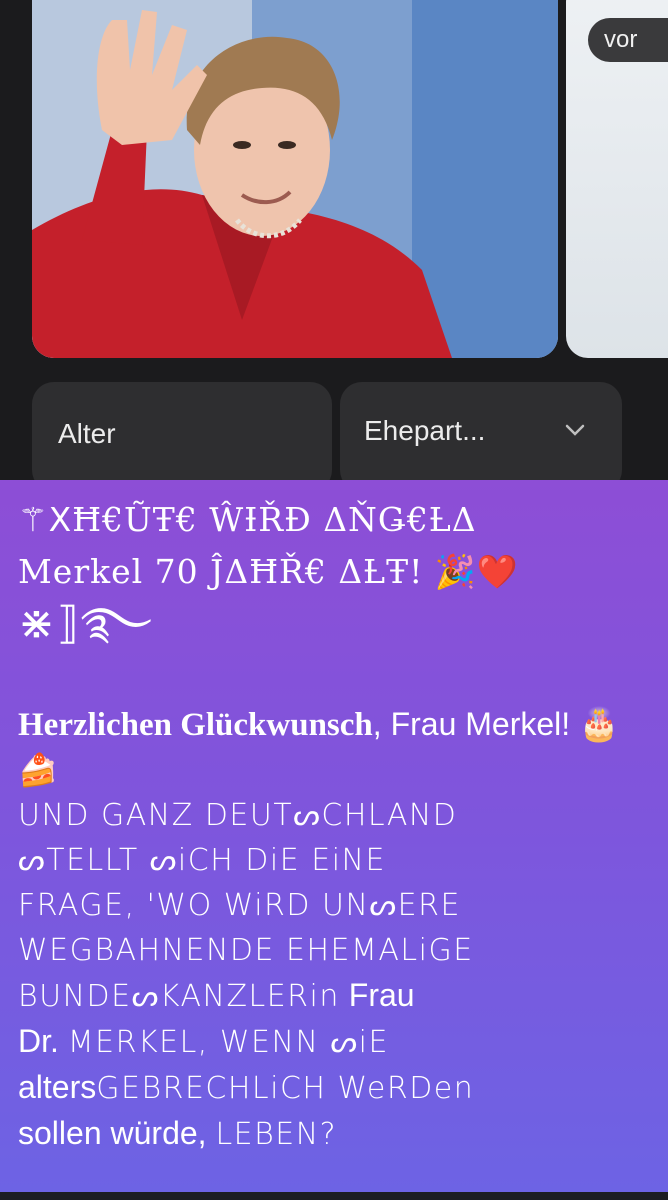 This screenshot has width=668, height=1200. I want to click on headline-name: Merkel, so click(81, 571).